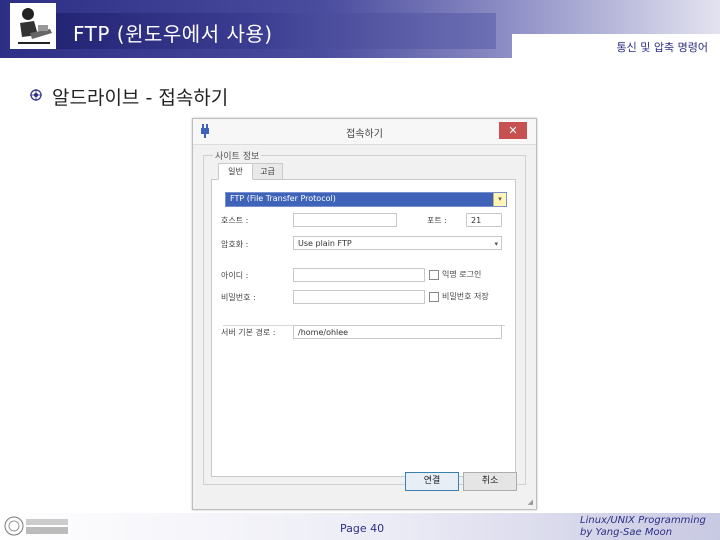  What do you see at coordinates (362, 528) in the screenshot?
I see `page-number: Page 40` at bounding box center [362, 528].